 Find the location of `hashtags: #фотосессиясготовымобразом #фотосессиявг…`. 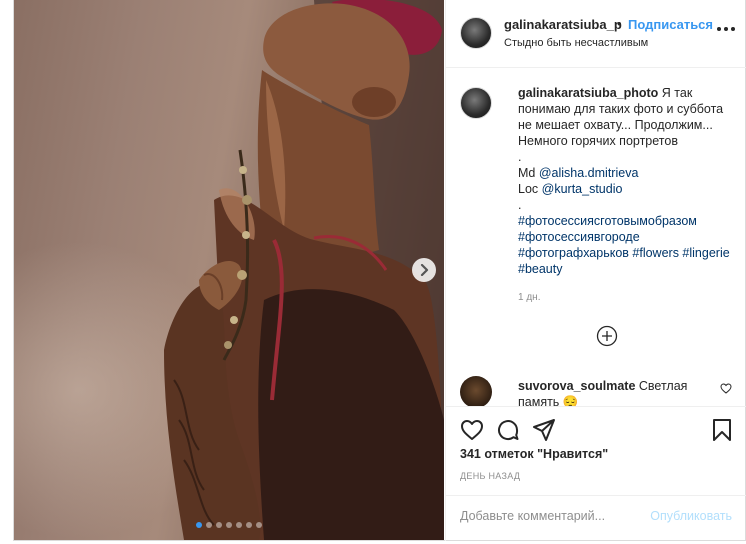

hashtags: #фотосессиясготовымобразом #фотосессиявг… is located at coordinates (624, 245).